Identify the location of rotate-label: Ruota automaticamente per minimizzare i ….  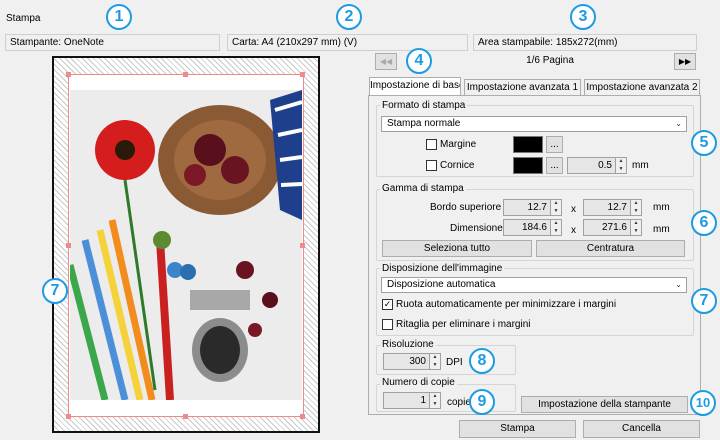
(506, 304).